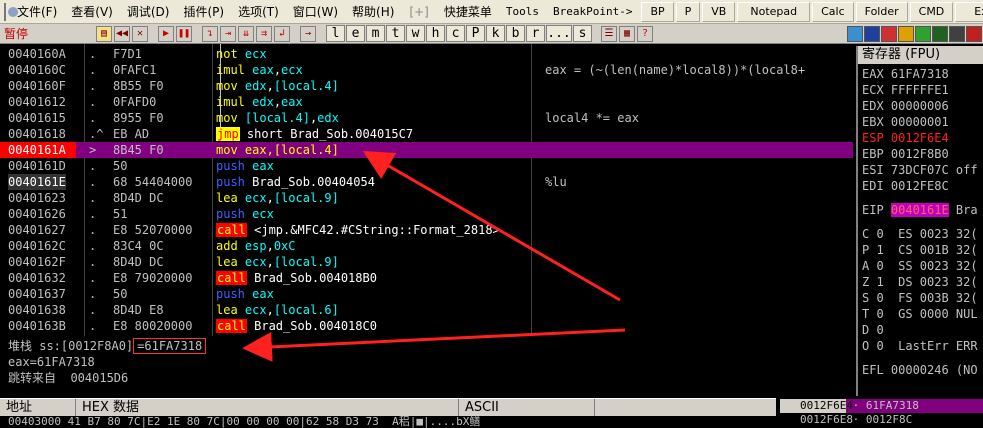  What do you see at coordinates (582, 33) in the screenshot?
I see `source-button: s` at bounding box center [582, 33].